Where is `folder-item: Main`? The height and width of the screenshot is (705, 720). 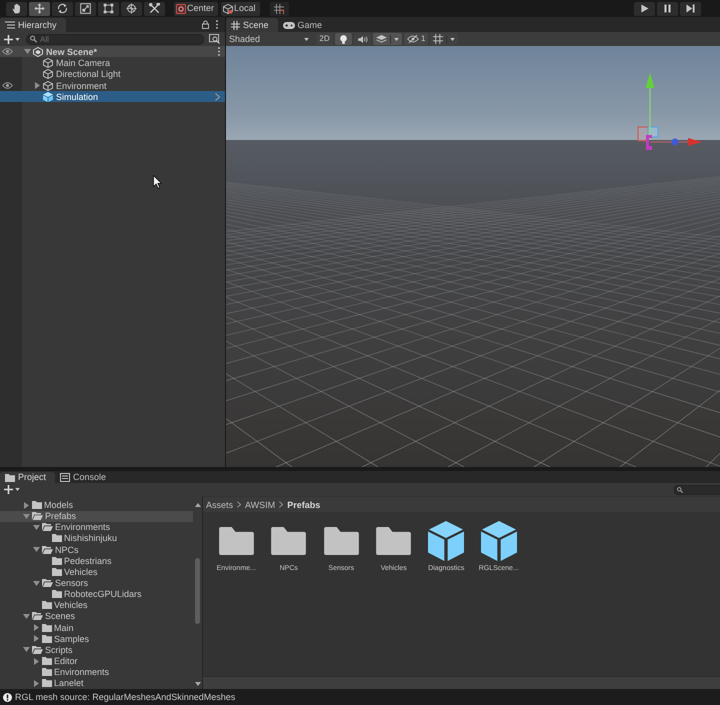 folder-item: Main is located at coordinates (96, 628).